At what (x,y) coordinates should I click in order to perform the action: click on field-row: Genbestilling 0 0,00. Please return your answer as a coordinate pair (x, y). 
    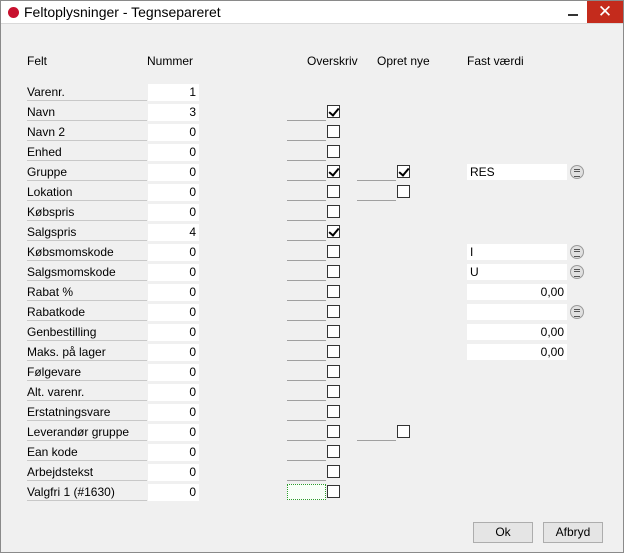
    Looking at the image, I should click on (312, 332).